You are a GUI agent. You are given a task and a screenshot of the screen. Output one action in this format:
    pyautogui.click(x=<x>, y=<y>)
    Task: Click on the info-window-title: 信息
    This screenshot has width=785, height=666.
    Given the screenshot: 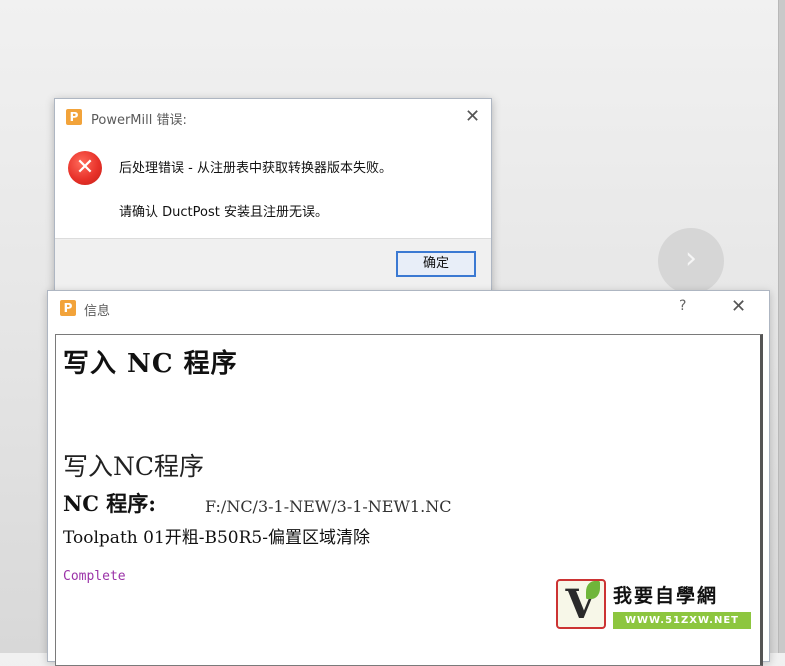 What is the action you would take?
    pyautogui.click(x=97, y=311)
    